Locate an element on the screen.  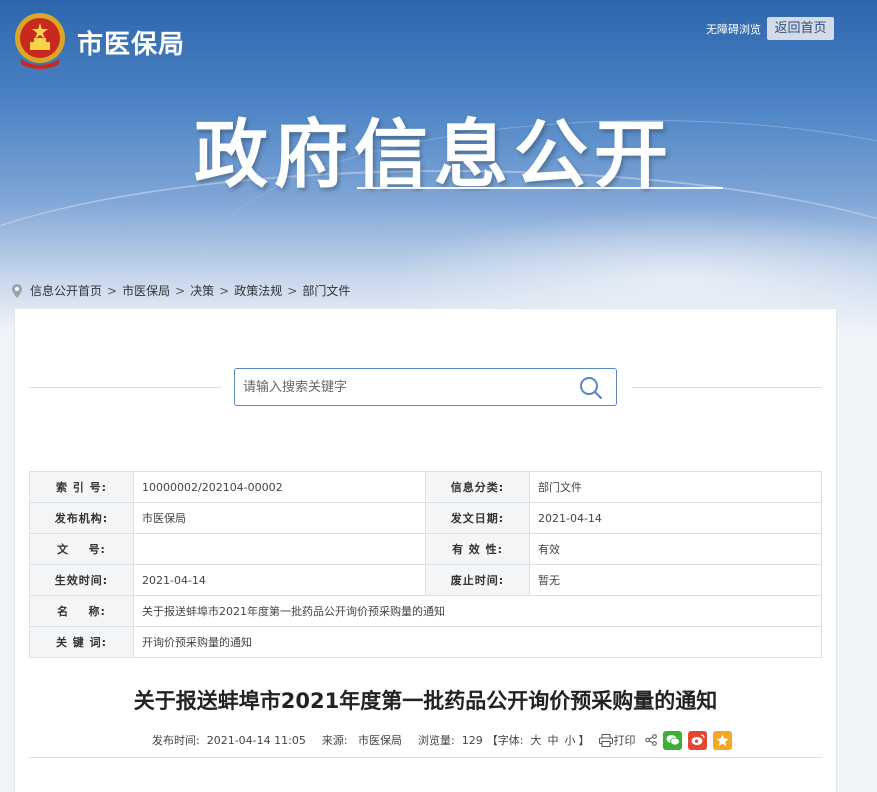
search-icon is located at coordinates (591, 388).